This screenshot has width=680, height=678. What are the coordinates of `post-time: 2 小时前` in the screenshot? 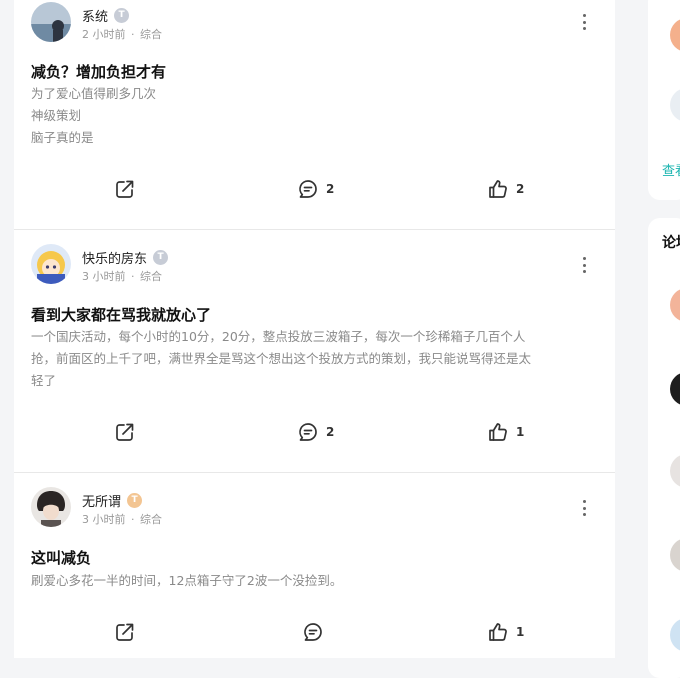 It's located at (104, 34).